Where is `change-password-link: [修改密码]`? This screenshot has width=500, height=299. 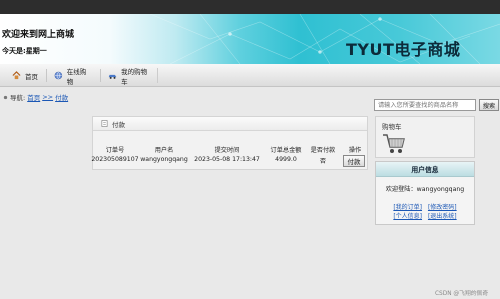 change-password-link: [修改密码] is located at coordinates (442, 207).